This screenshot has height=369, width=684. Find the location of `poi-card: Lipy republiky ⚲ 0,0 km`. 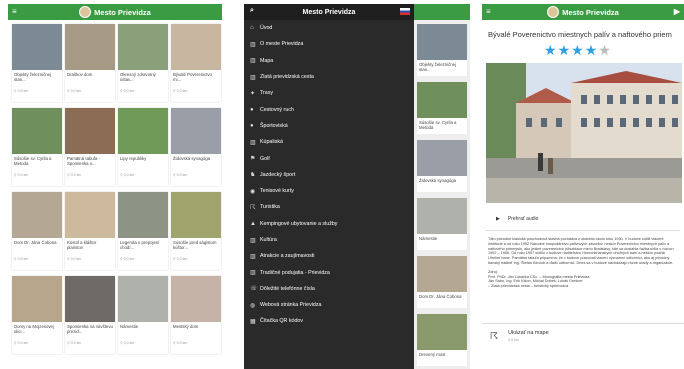

poi-card: Lipy republiky ⚲ 0,0 km is located at coordinates (143, 147).